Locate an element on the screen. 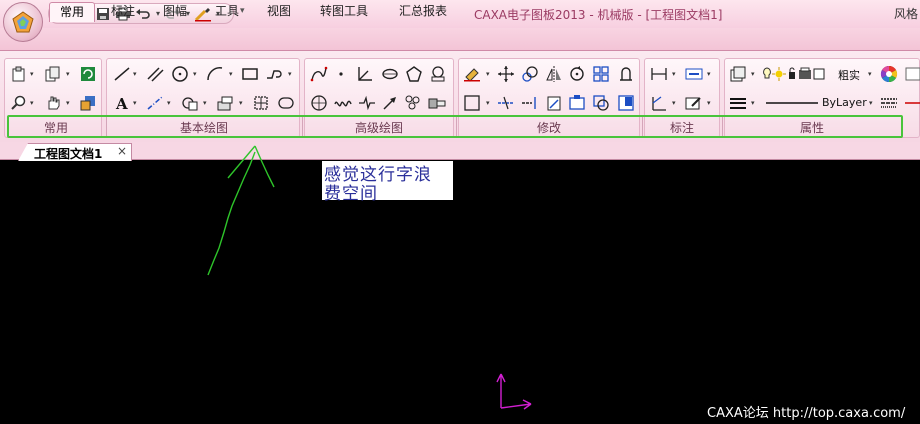 This screenshot has width=920, height=424. zoom-icon is located at coordinates (19, 103).